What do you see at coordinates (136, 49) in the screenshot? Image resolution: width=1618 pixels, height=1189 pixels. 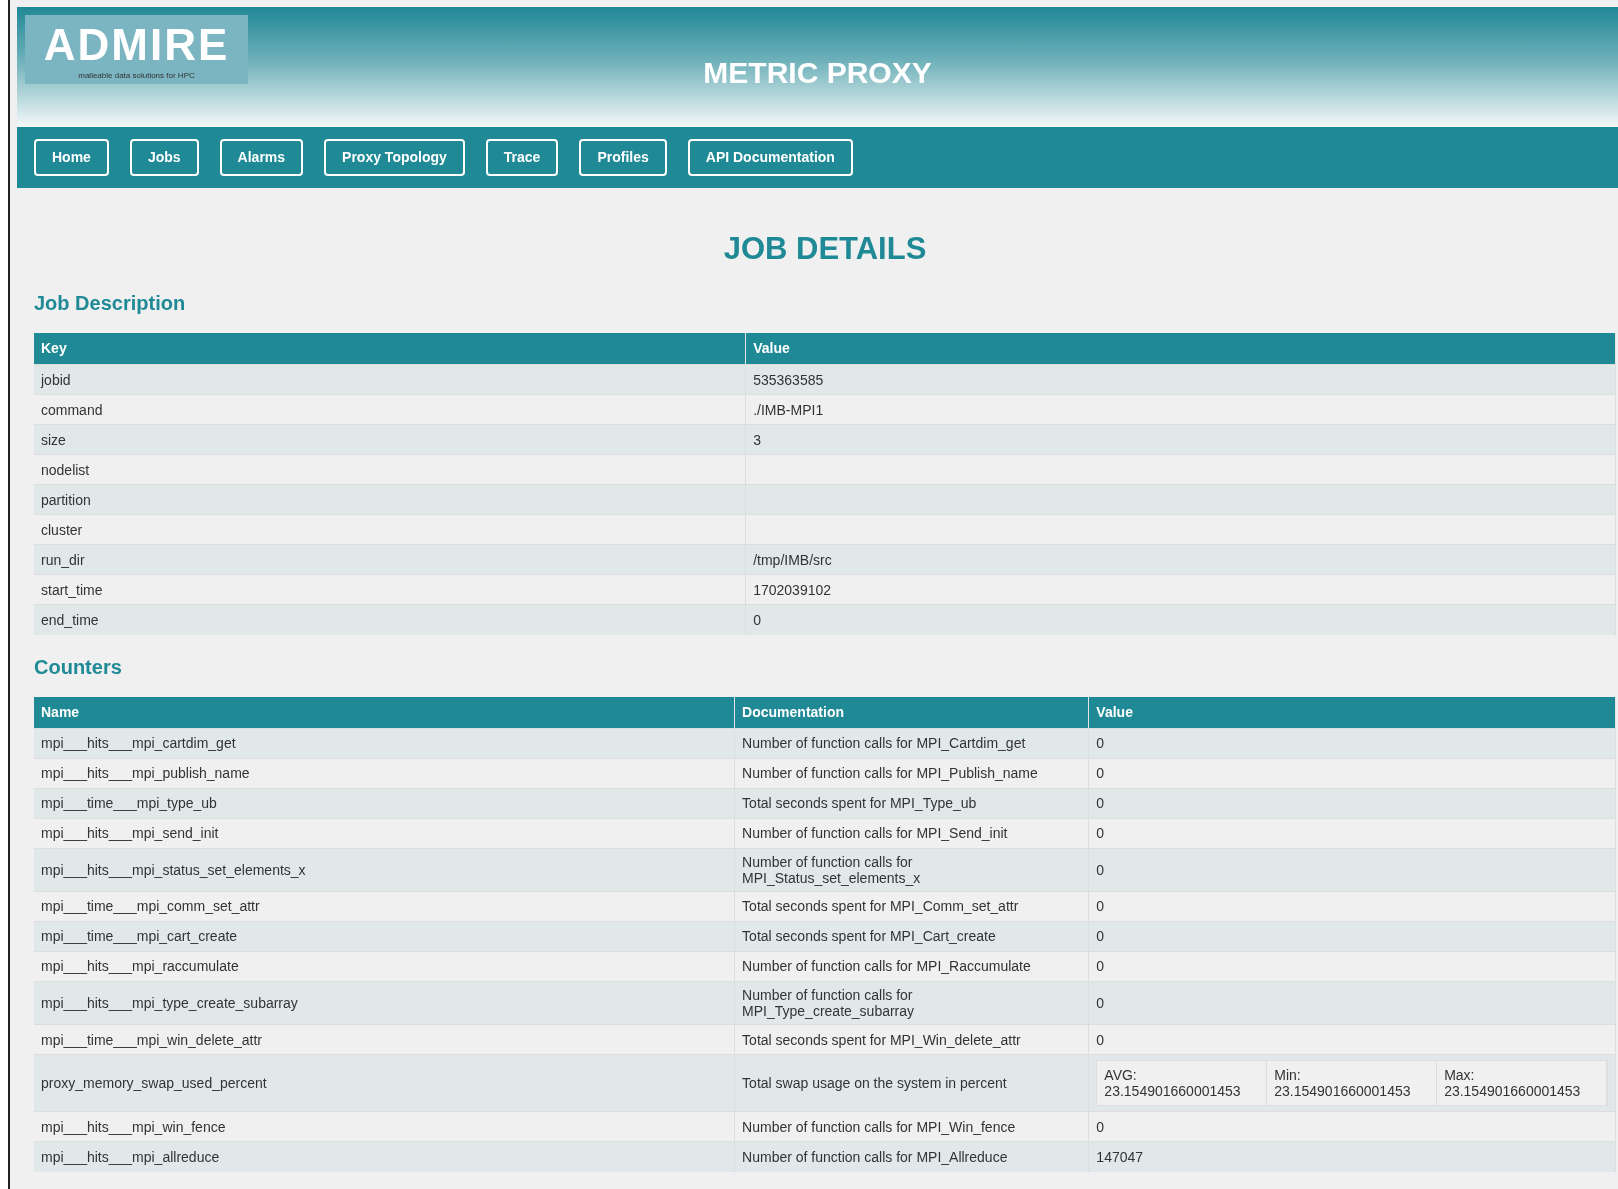 I see `logo: ADMIRE malleable data solutions for HPC` at bounding box center [136, 49].